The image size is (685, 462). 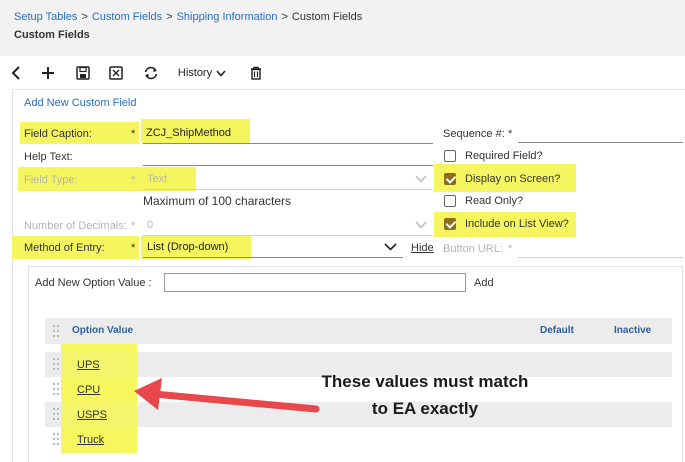 What do you see at coordinates (484, 283) in the screenshot?
I see `add-option-button: Add` at bounding box center [484, 283].